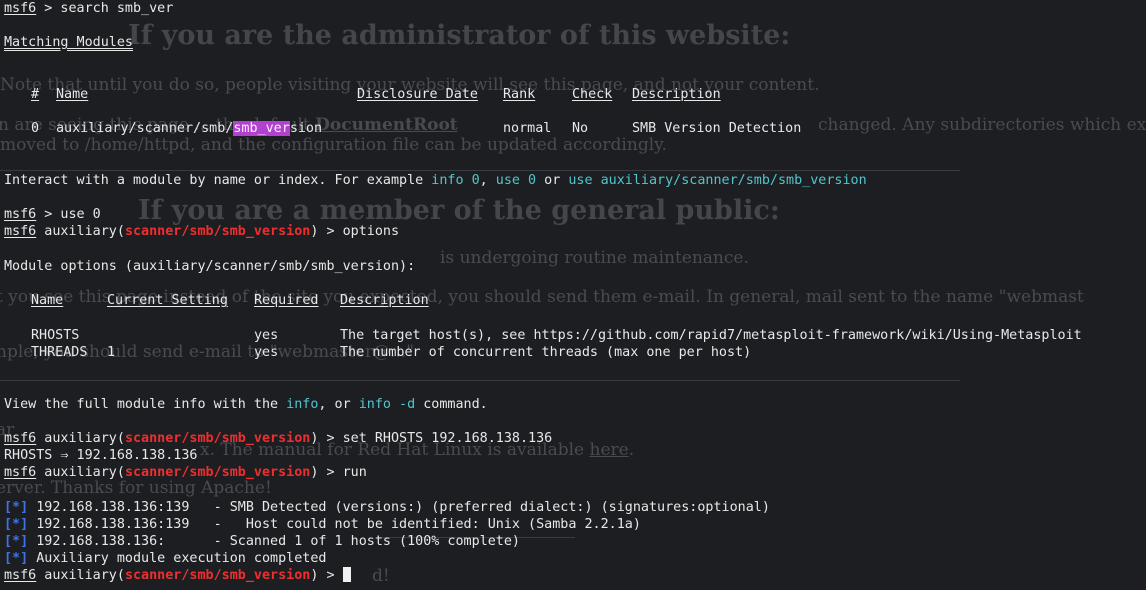  I want to click on search-command-line: msf6 > search smb_ver, so click(88, 8).